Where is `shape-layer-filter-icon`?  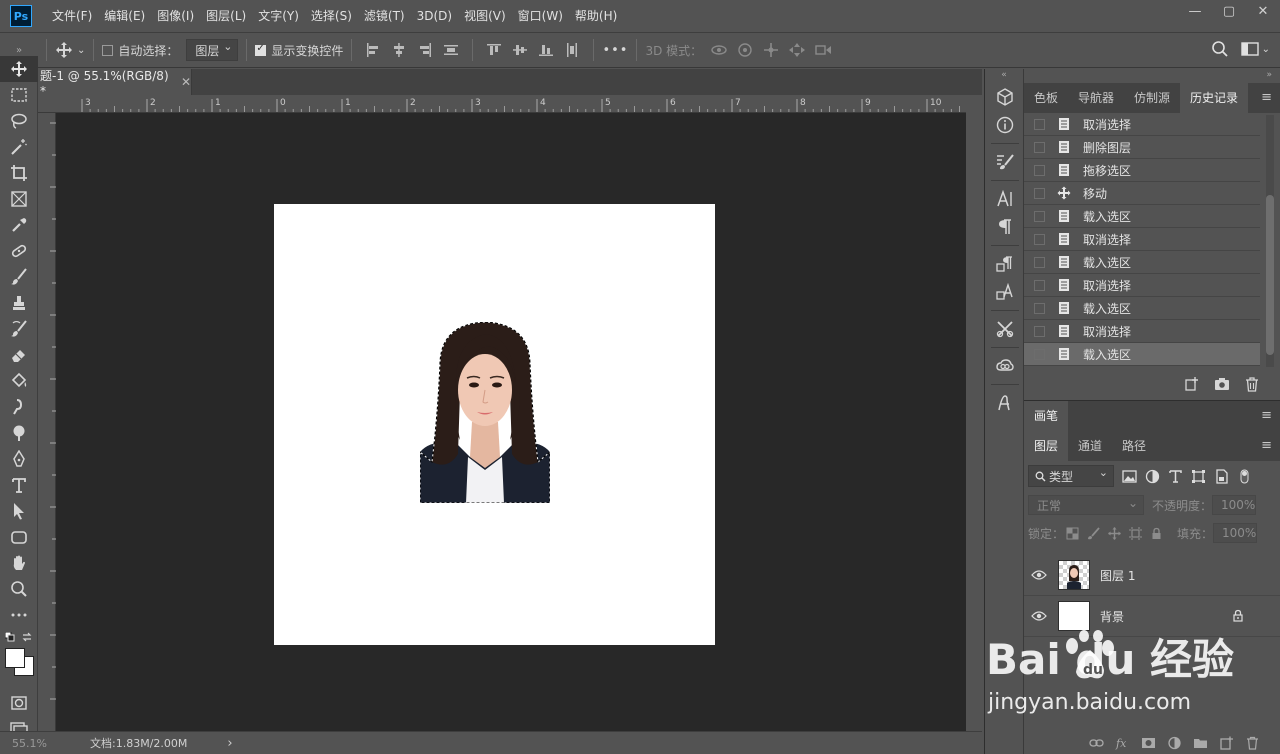
shape-layer-filter-icon is located at coordinates (1198, 476).